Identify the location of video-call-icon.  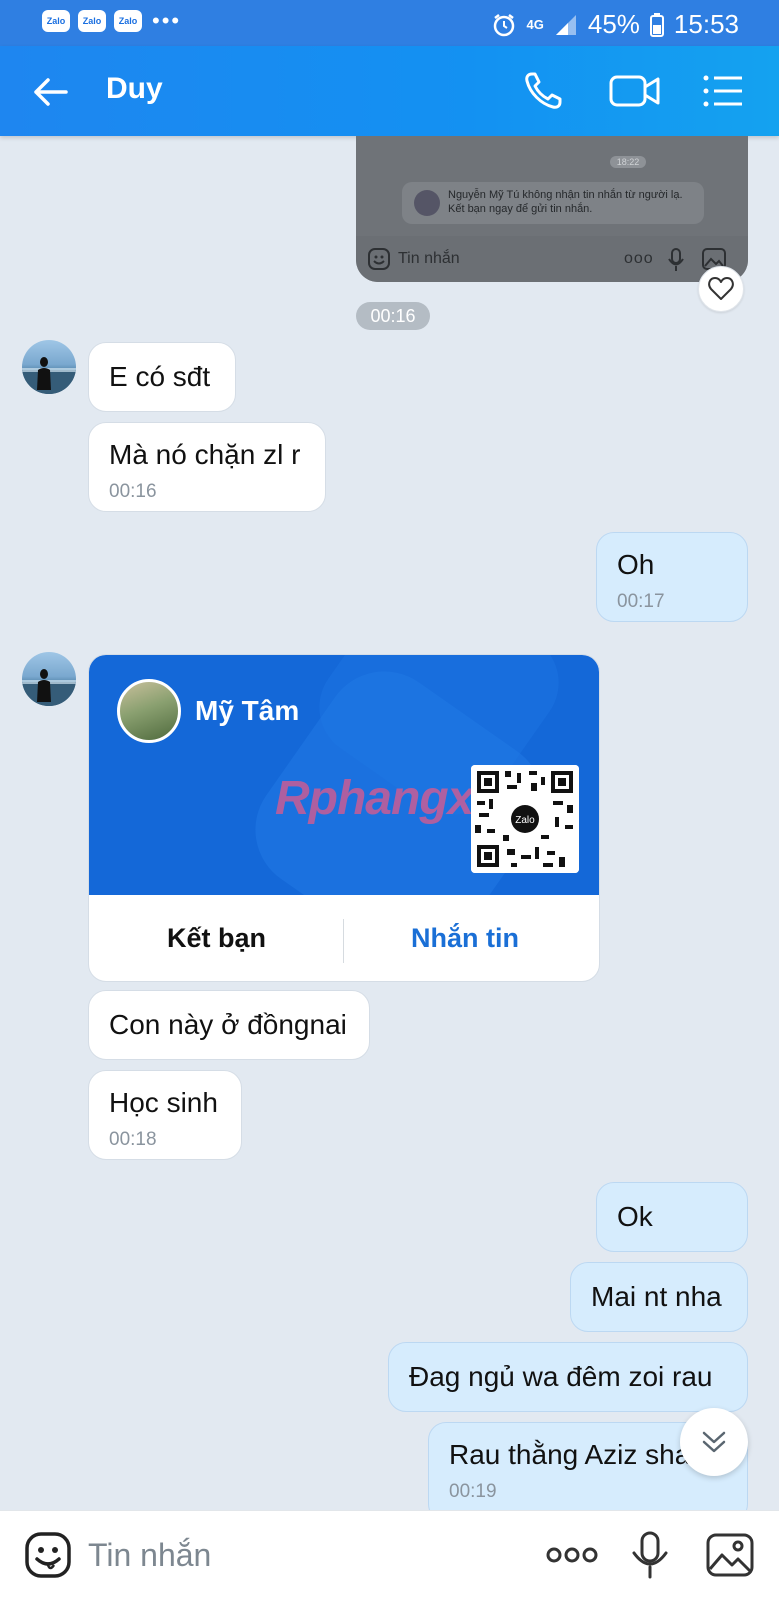
(635, 91).